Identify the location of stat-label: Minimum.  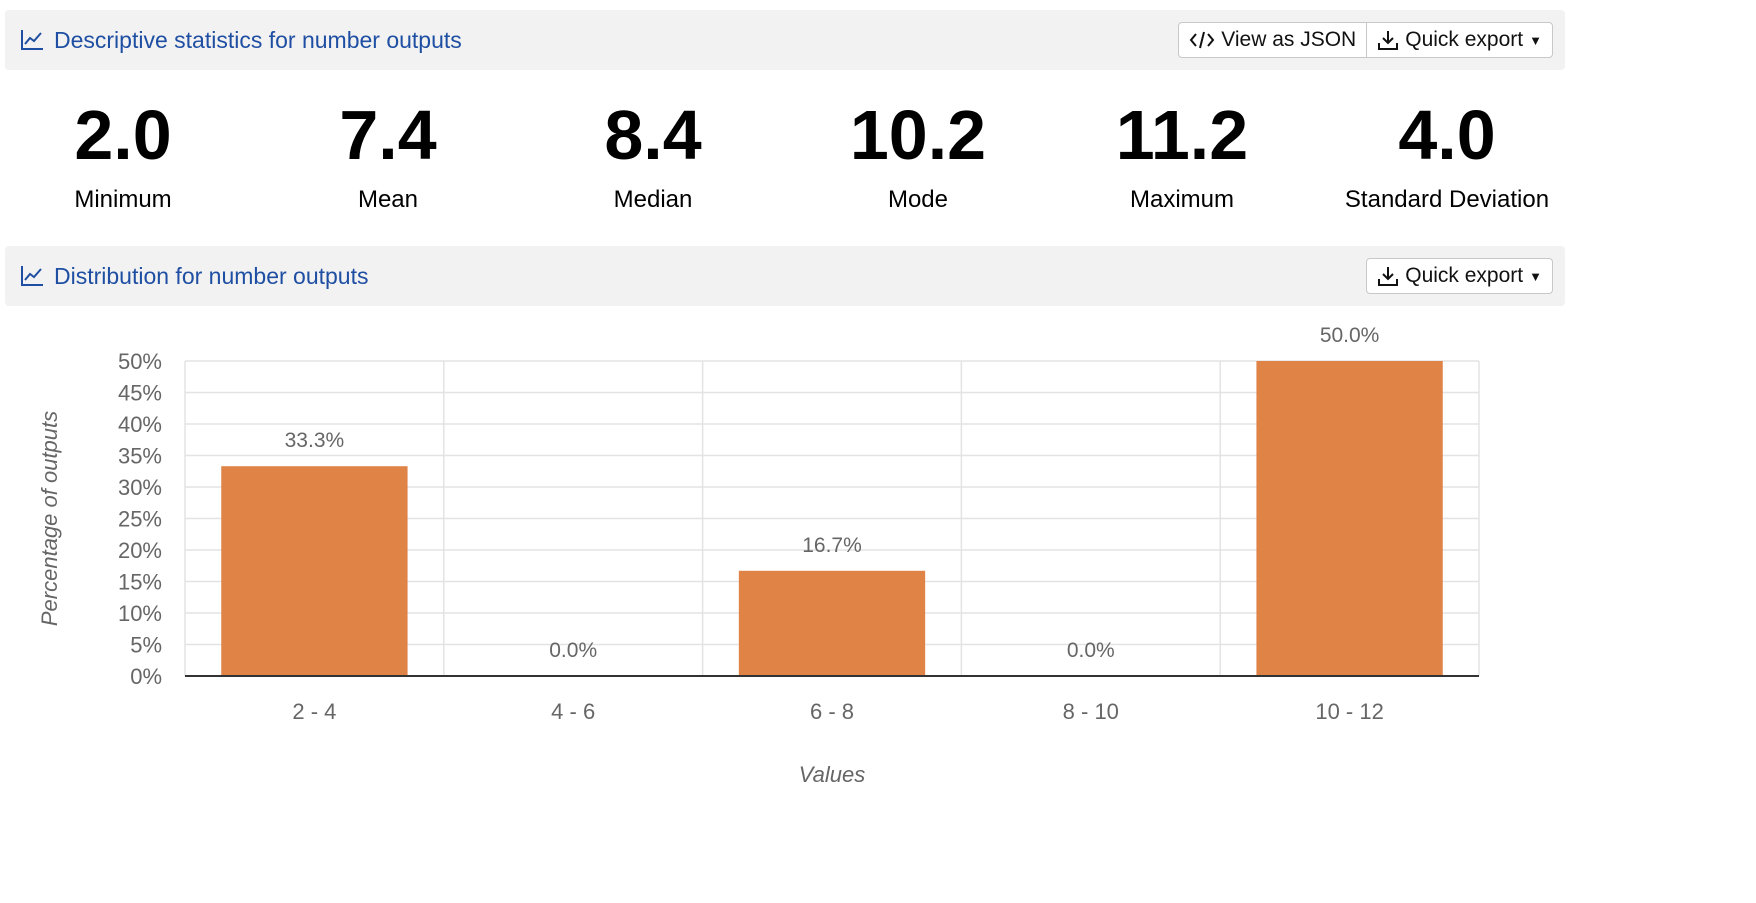
(123, 199).